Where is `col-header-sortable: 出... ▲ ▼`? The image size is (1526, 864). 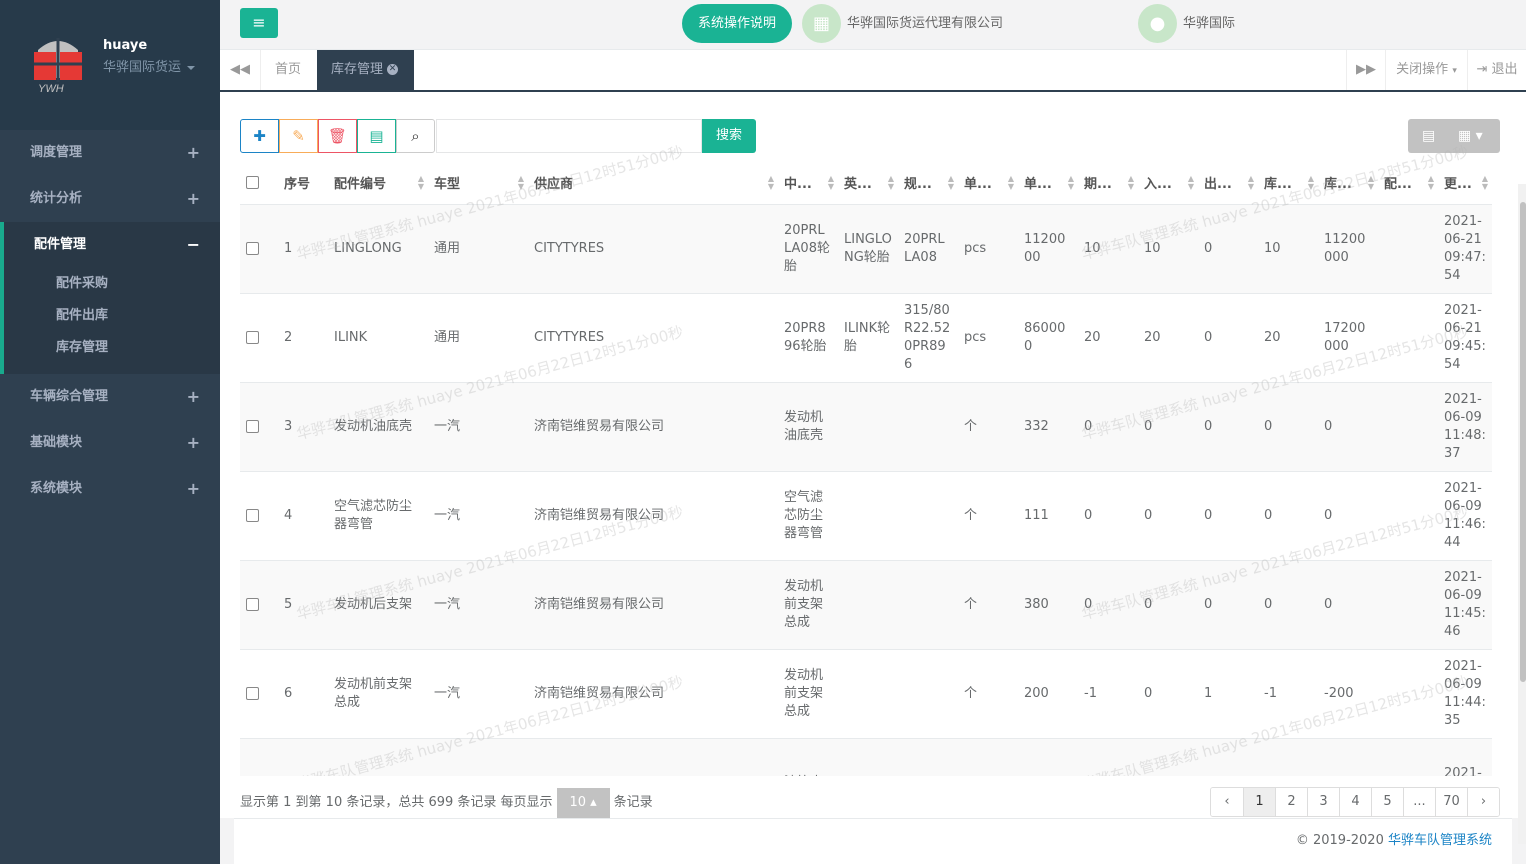
col-header-sortable: 出... ▲ ▼ is located at coordinates (1228, 183).